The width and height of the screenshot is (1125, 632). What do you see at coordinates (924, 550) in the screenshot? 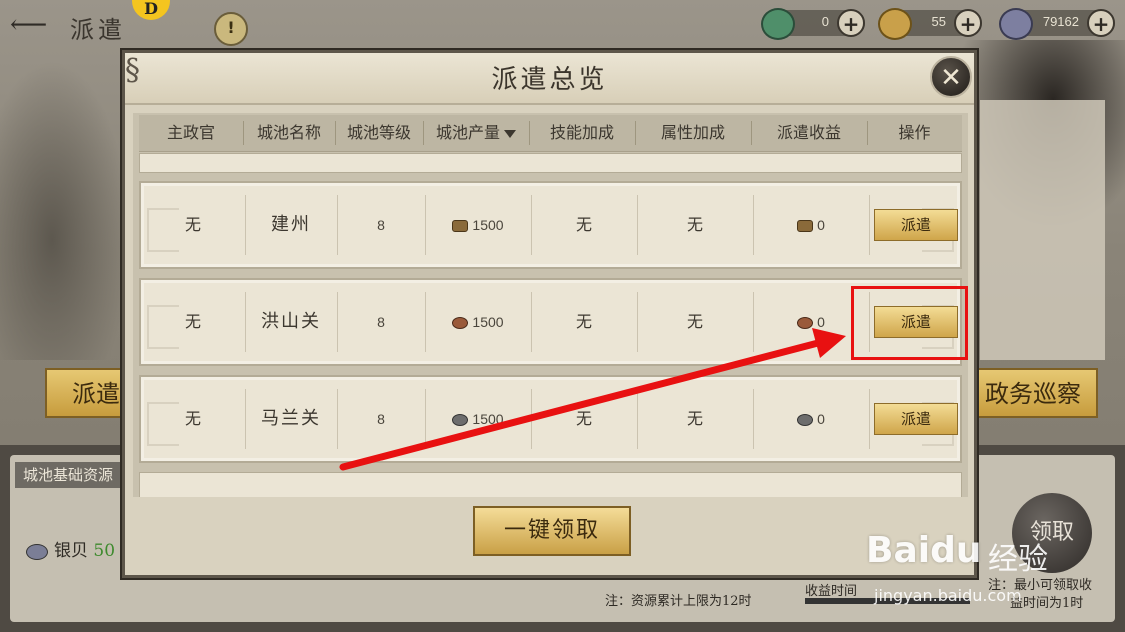
I see `baidu-logo: Baidu` at bounding box center [924, 550].